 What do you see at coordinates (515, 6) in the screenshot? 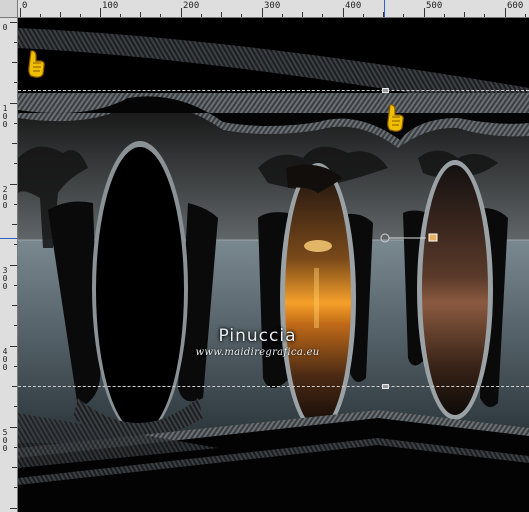
I see `ruler-label: 600` at bounding box center [515, 6].